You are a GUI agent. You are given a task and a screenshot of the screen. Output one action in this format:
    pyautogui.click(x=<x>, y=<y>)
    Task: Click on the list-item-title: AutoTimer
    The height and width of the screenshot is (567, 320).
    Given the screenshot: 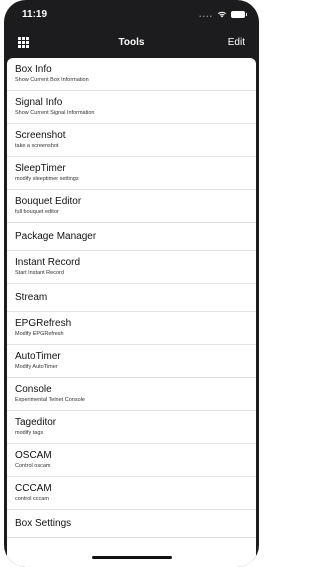 What is the action you would take?
    pyautogui.click(x=38, y=356)
    